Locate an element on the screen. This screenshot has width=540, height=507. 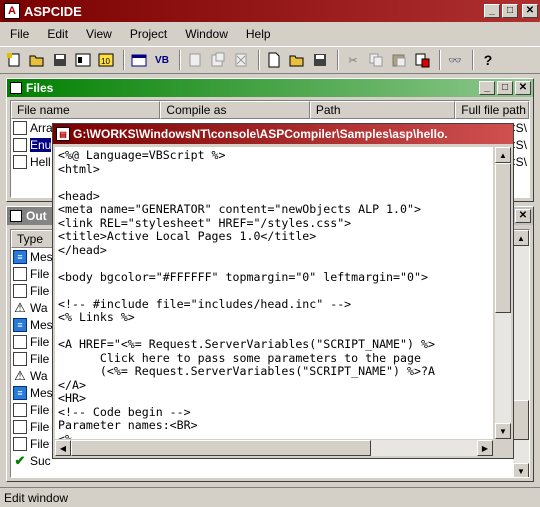
save-file-icon is located at coordinates (320, 60).